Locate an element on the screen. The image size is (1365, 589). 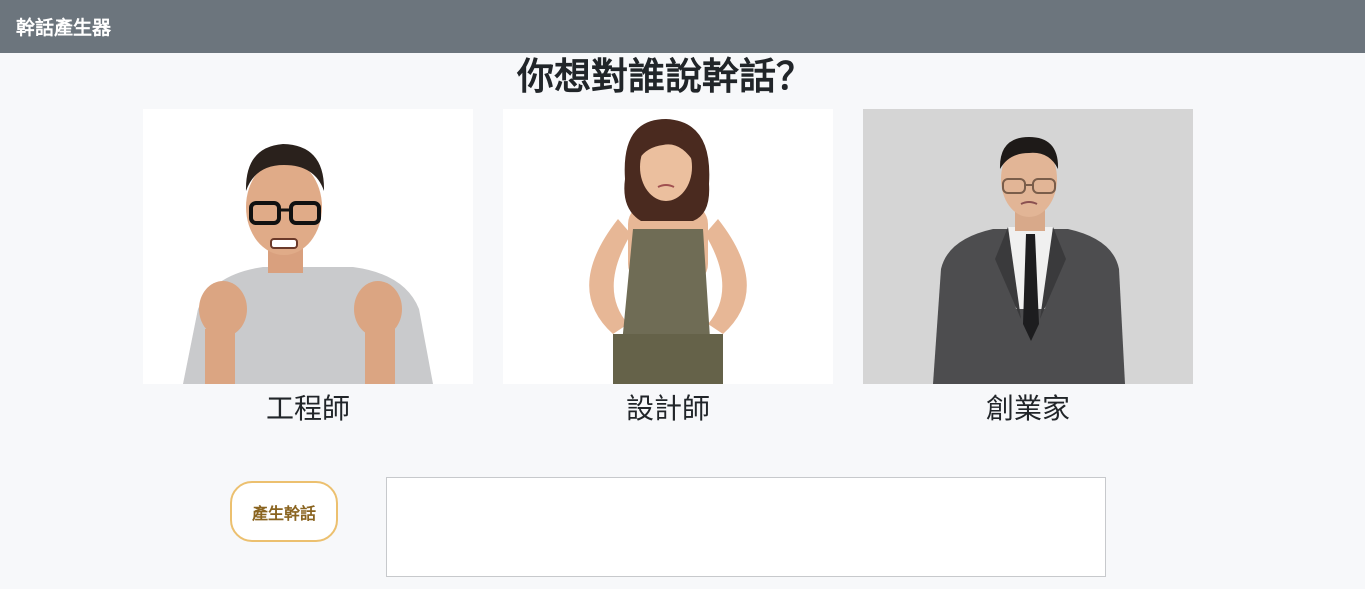
card-engineer: 工程師 is located at coordinates (308, 271).